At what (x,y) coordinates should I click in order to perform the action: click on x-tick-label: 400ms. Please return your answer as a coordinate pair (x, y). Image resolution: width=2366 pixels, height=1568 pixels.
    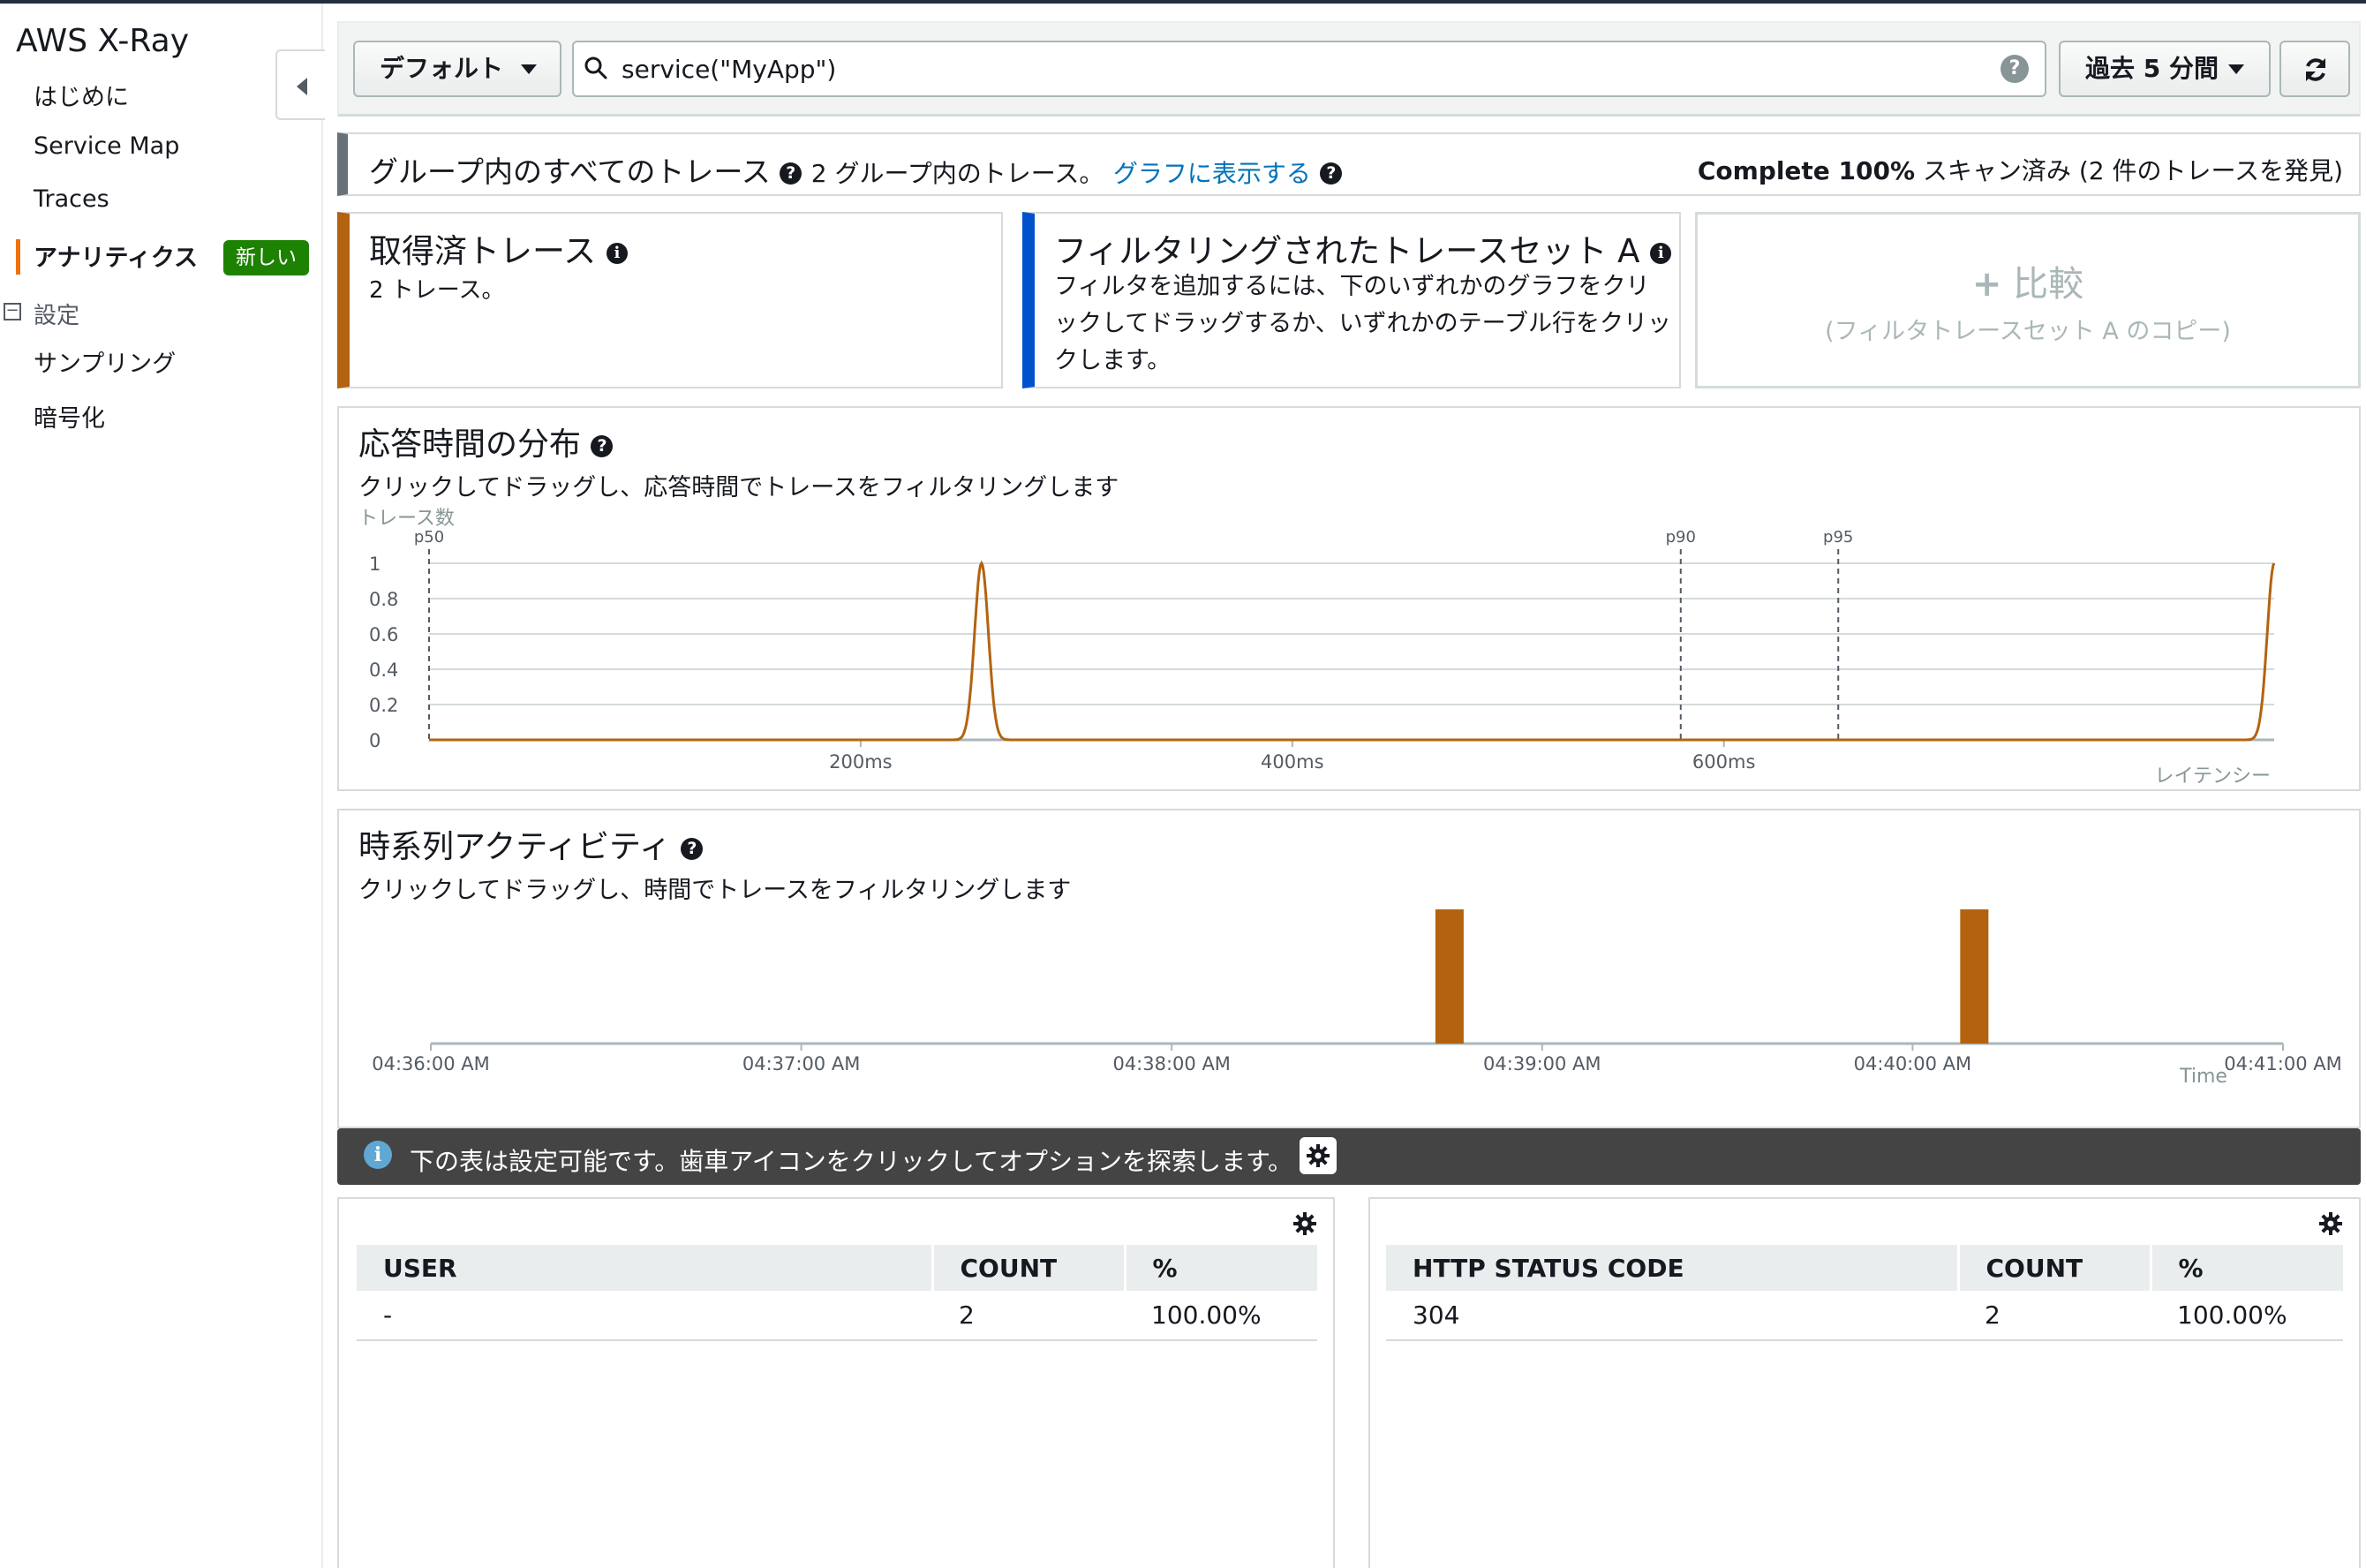
    Looking at the image, I should click on (1292, 762).